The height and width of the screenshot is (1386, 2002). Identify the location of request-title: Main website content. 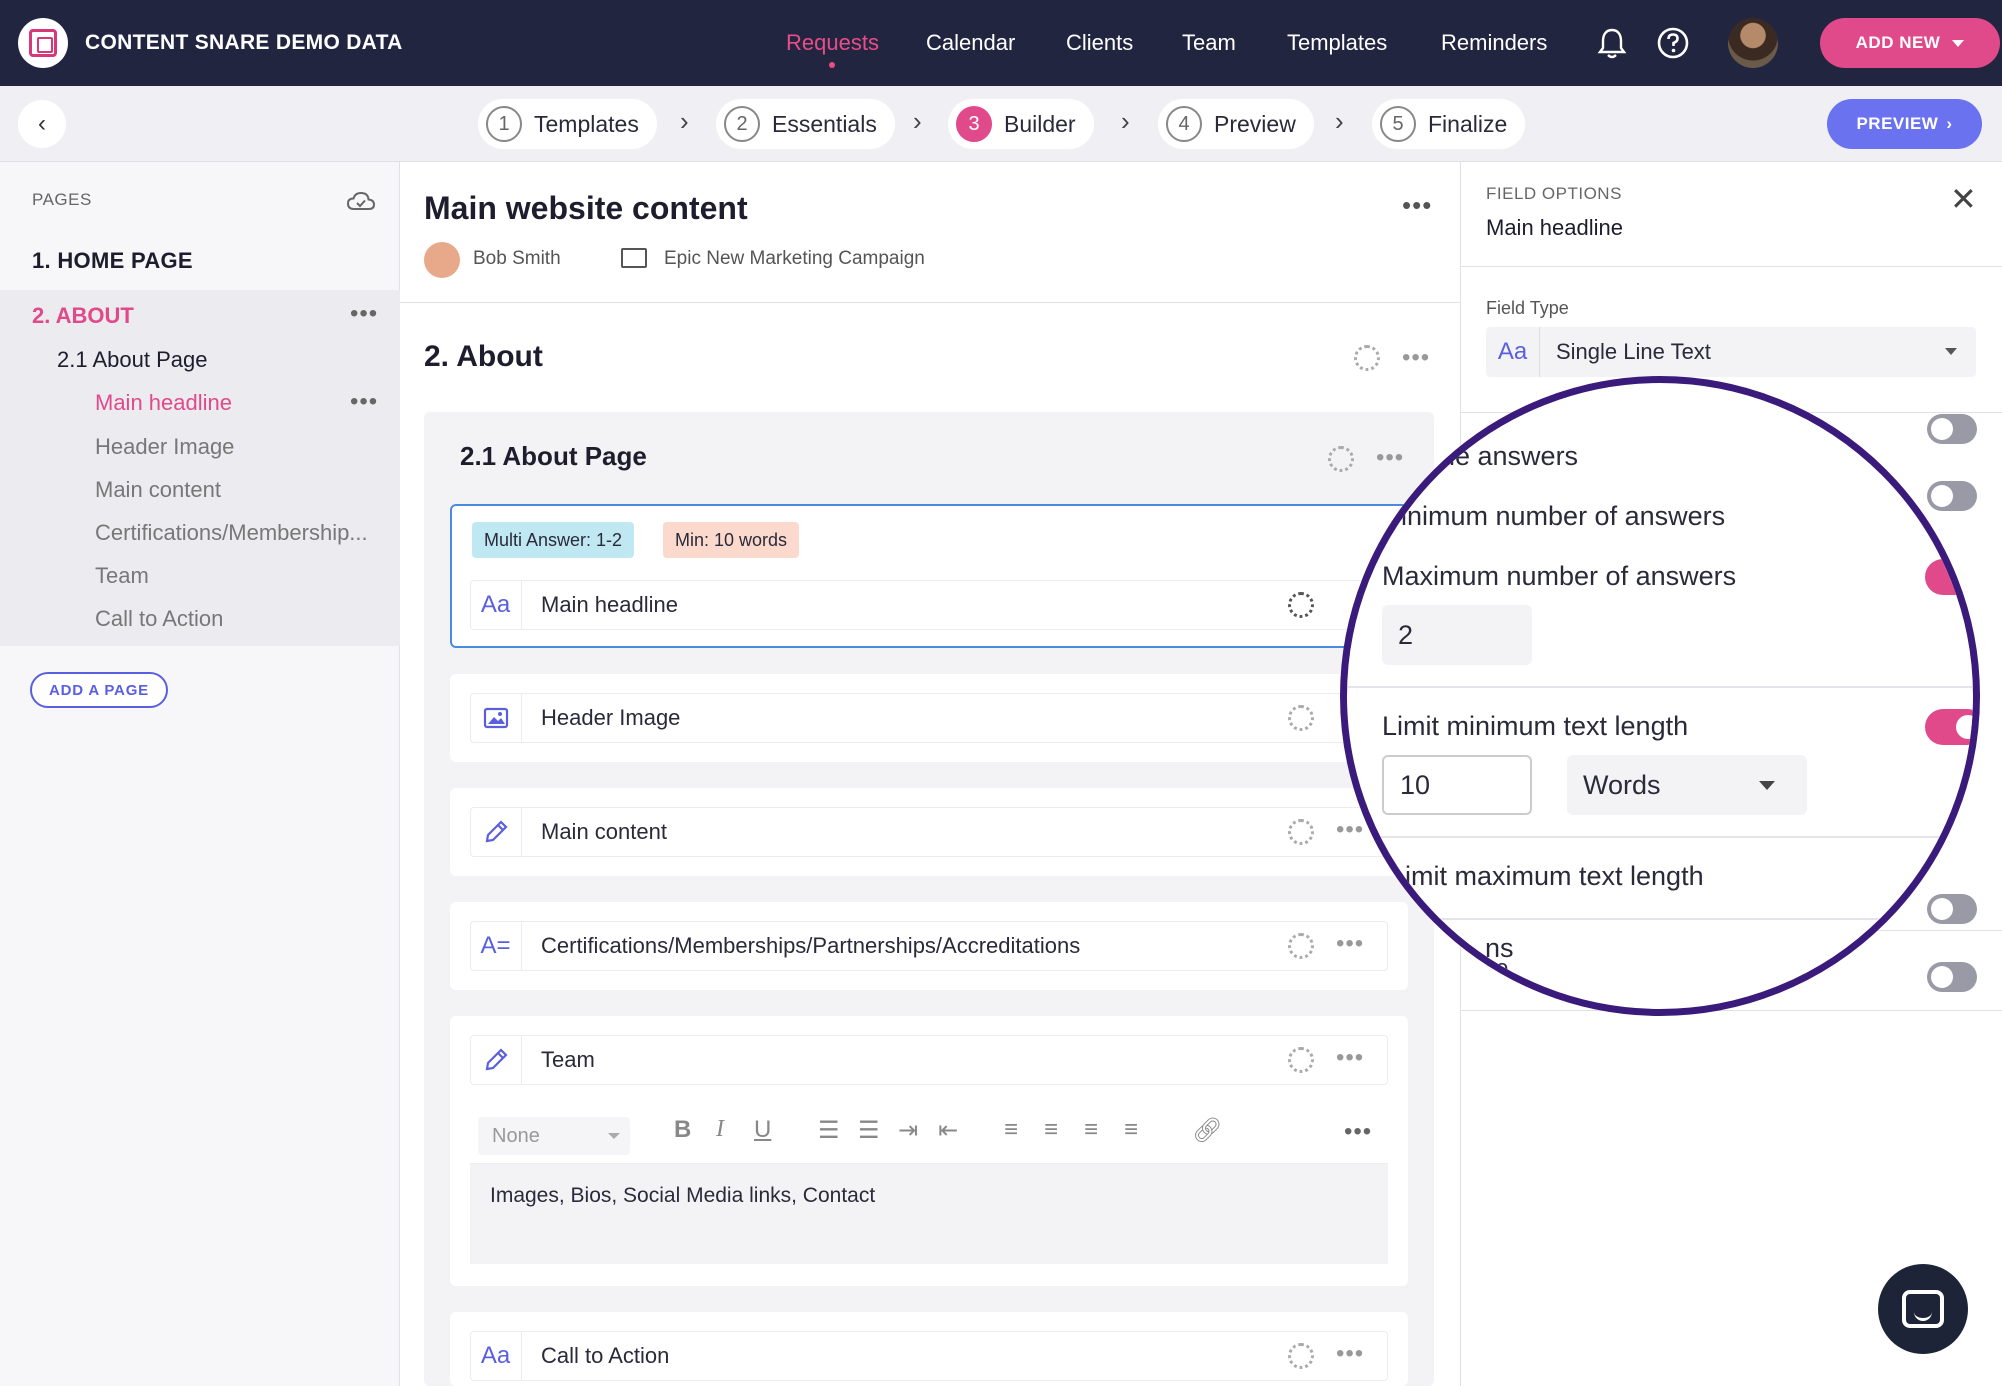
(586, 208).